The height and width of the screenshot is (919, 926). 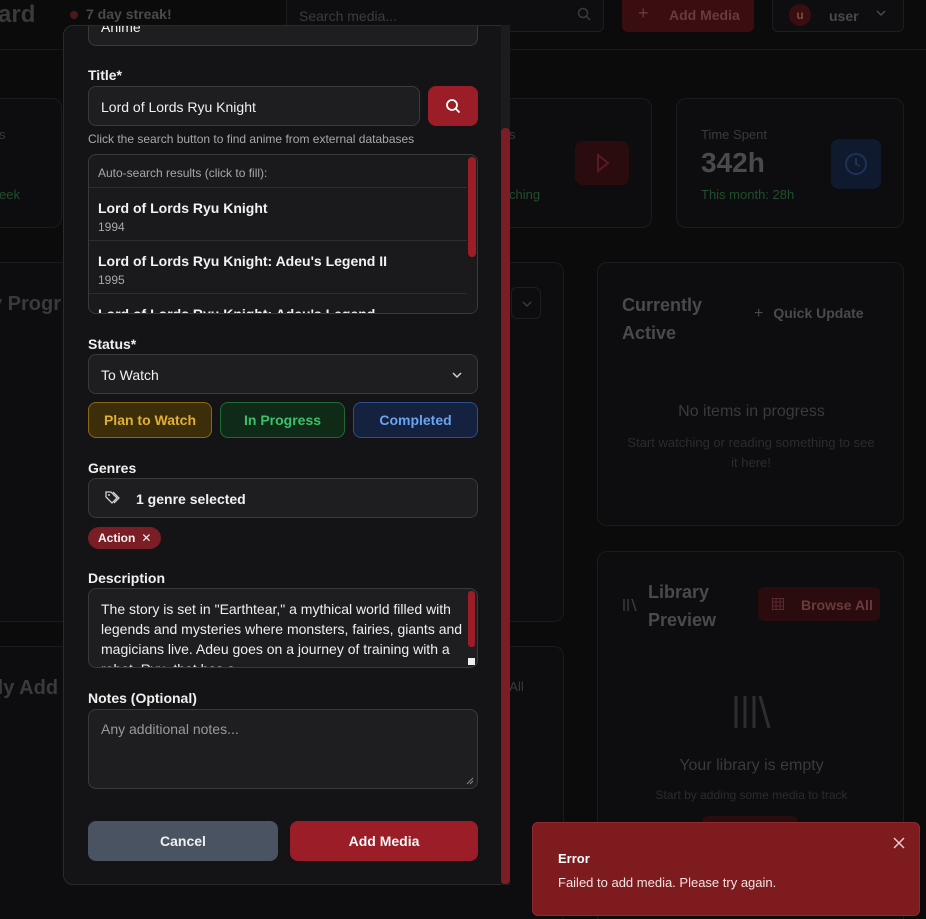 What do you see at coordinates (837, 605) in the screenshot?
I see `browse-all-label: Browse All` at bounding box center [837, 605].